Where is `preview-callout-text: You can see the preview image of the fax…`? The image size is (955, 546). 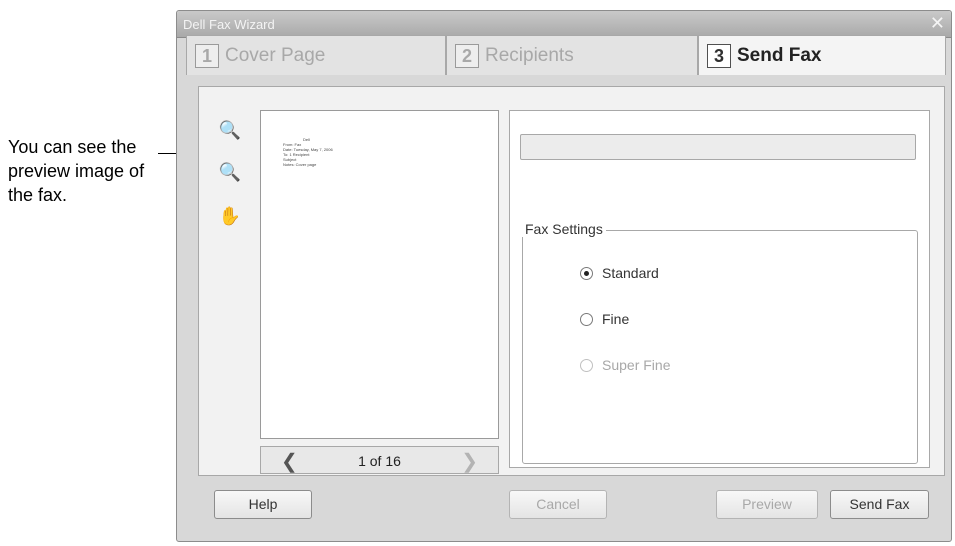 preview-callout-text: You can see the preview image of the fax… is located at coordinates (76, 171).